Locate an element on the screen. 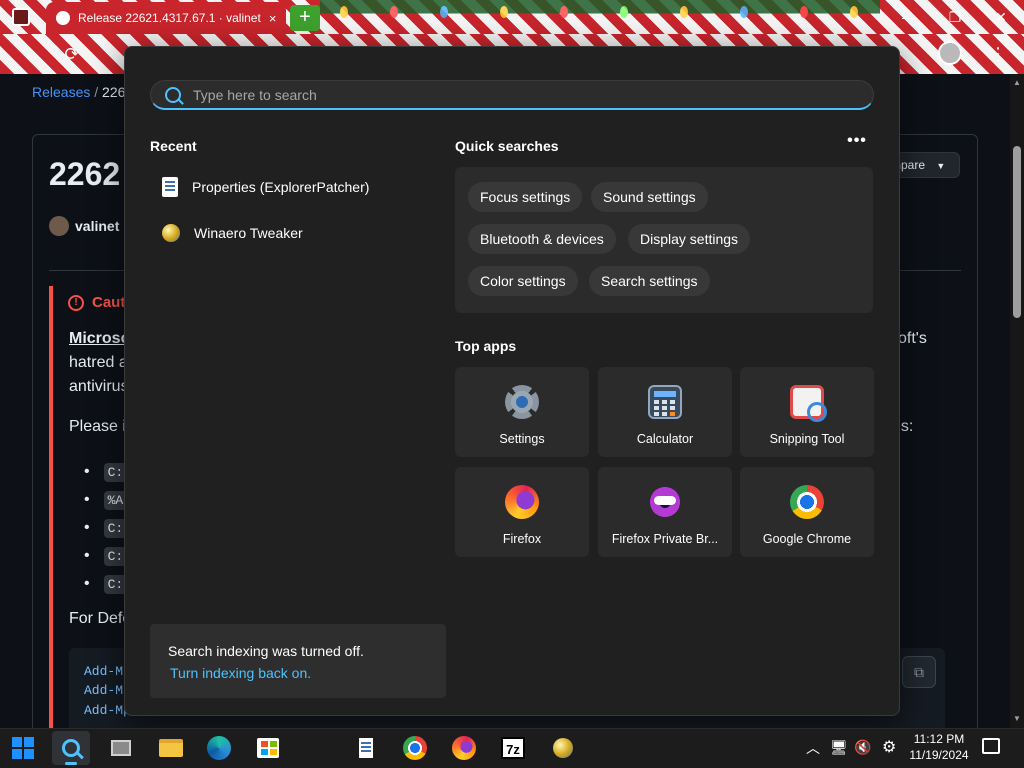  taskbar-7zip: 7z is located at coordinates (513, 748).